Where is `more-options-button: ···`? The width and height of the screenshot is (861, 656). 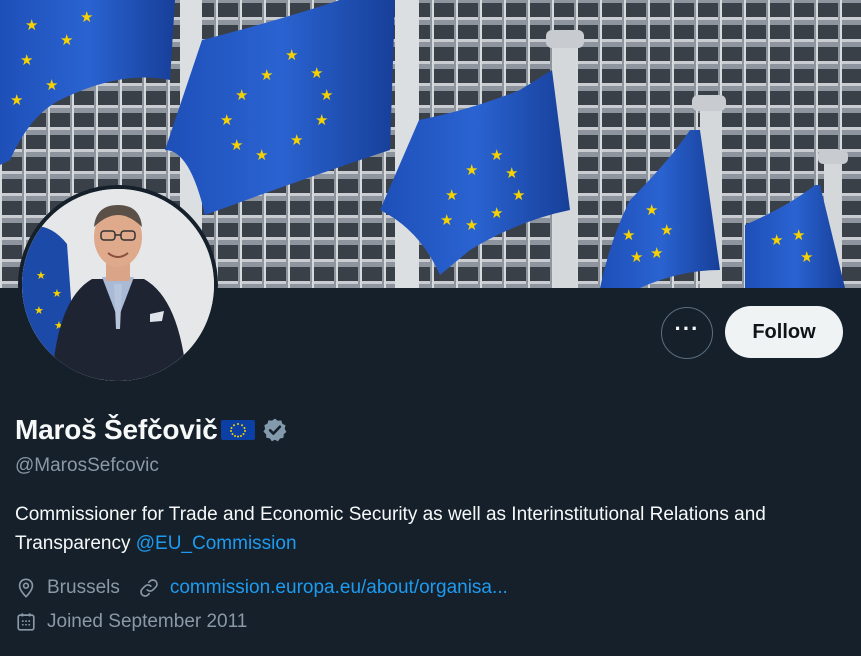
more-options-button: ··· is located at coordinates (687, 333).